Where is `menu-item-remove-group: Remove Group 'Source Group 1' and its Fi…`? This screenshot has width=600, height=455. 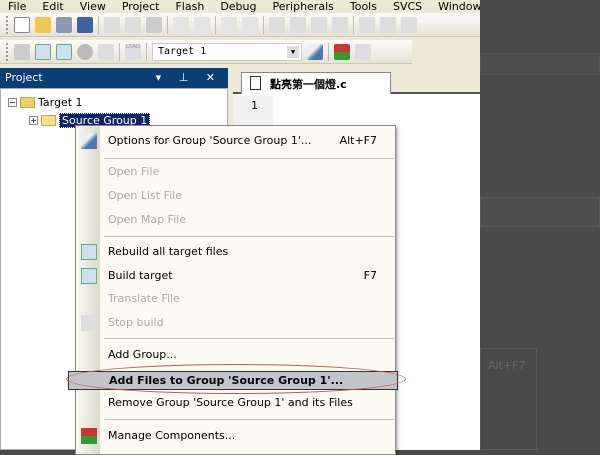
menu-item-remove-group: Remove Group 'Source Group 1' and its Fi… is located at coordinates (235, 403).